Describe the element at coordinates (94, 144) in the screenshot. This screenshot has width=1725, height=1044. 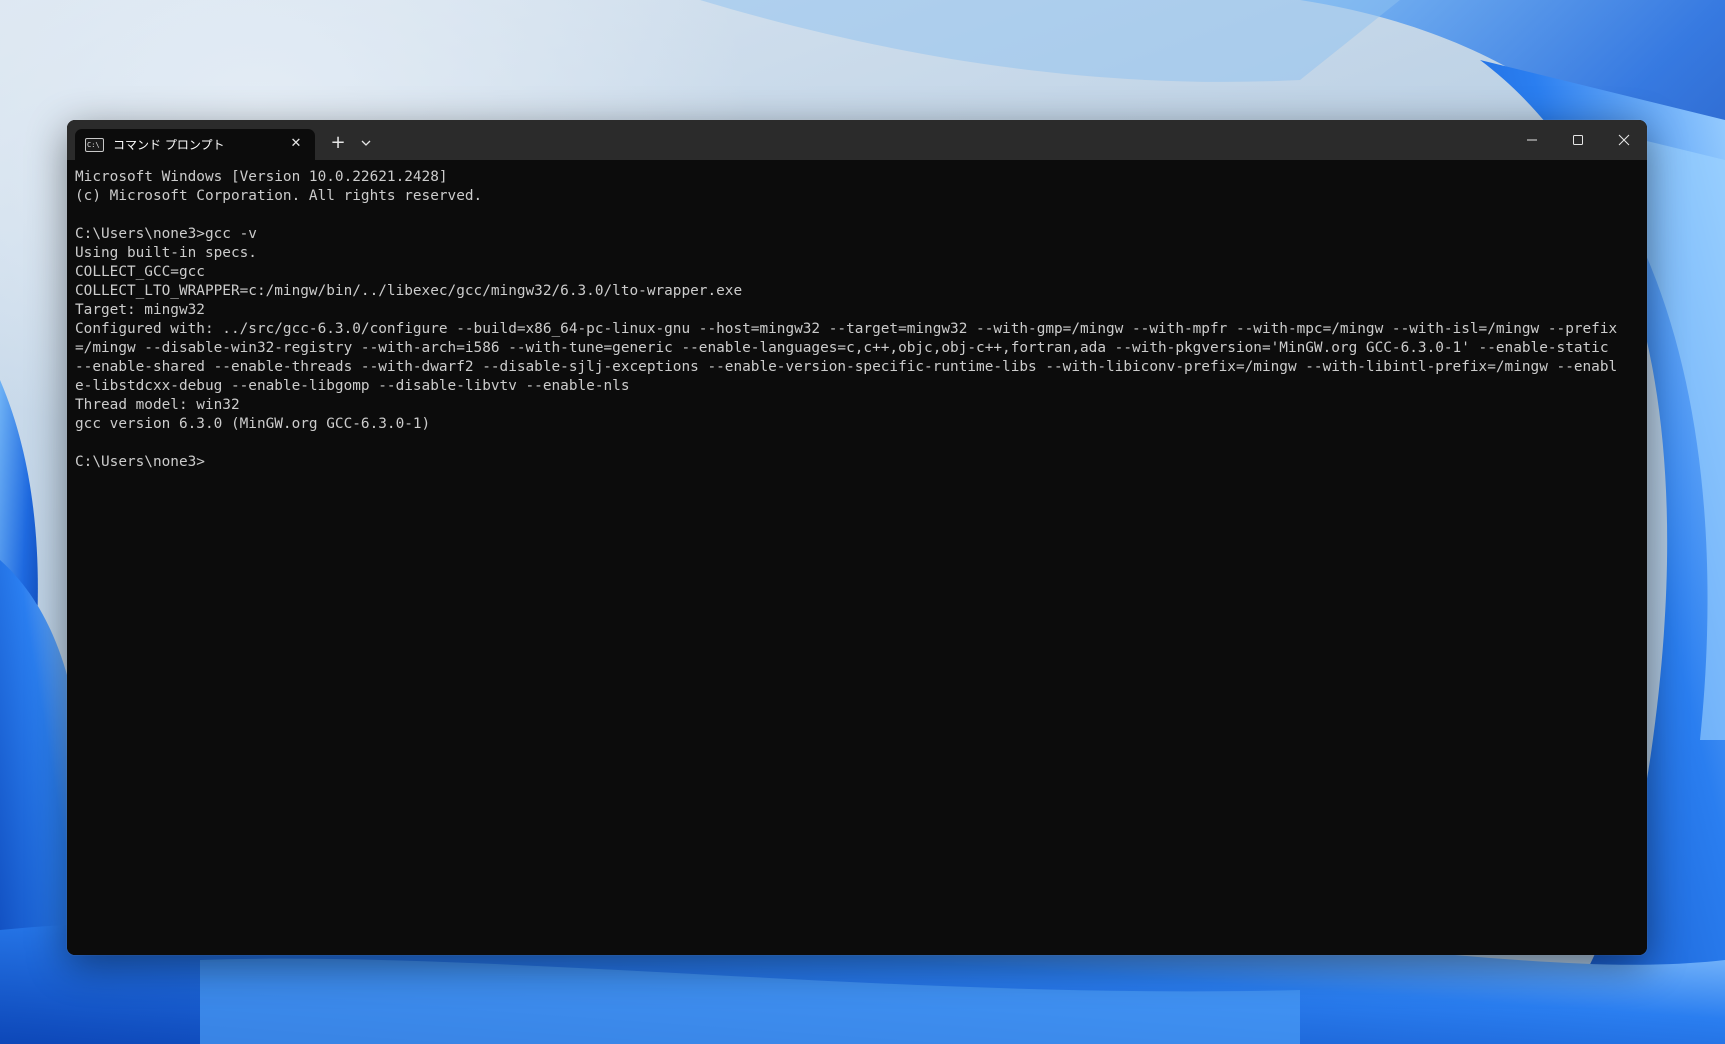
I see `command-prompt-icon: C:\` at that location.